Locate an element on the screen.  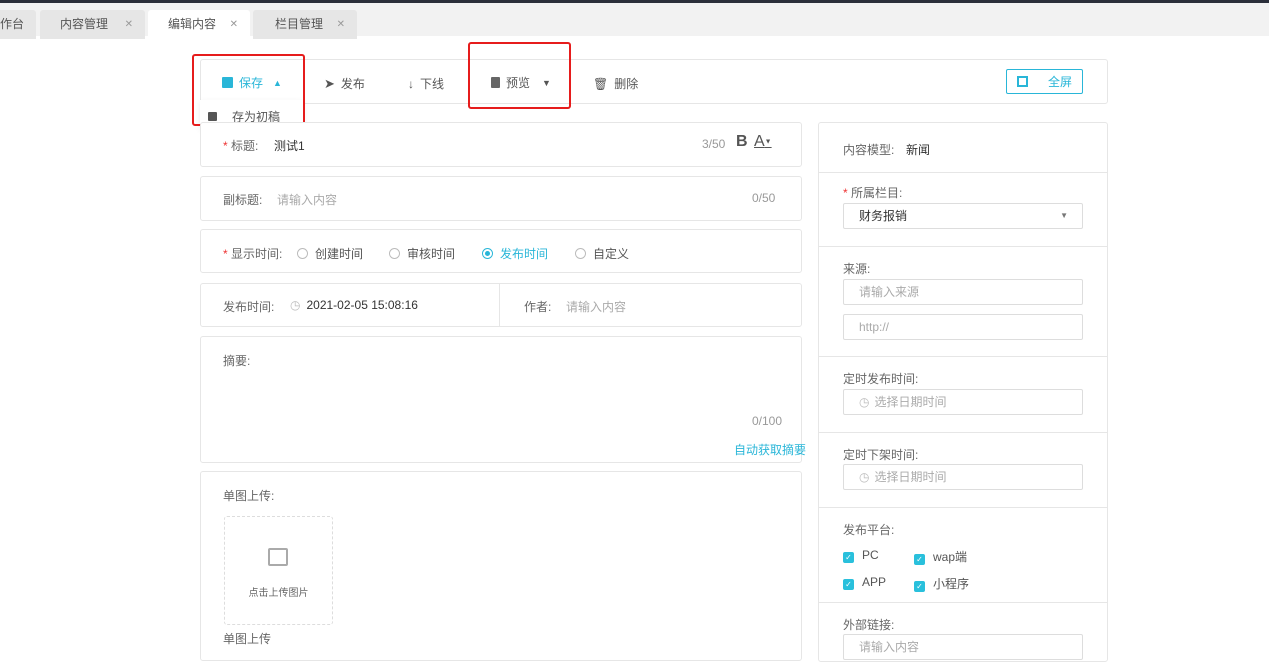
tab-bar: 作台 内容管理 ✕ 编辑内容 ✕ 栏目管理 ✕ is located at coordinates (634, 21).